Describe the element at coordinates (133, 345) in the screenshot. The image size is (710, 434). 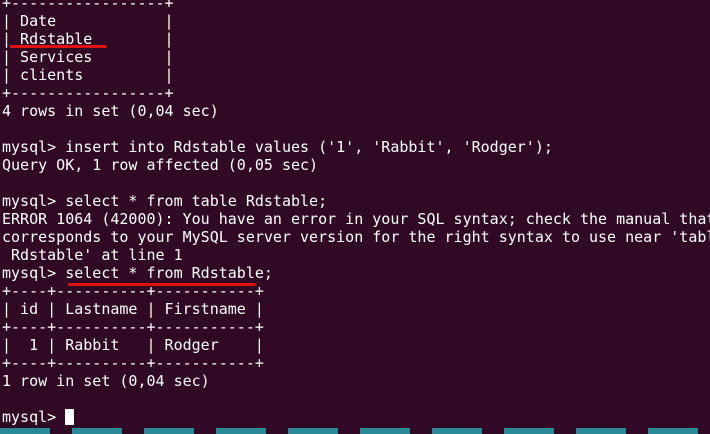
I see `terminal-line: | 1 | Rabbit | Rodger |` at that location.